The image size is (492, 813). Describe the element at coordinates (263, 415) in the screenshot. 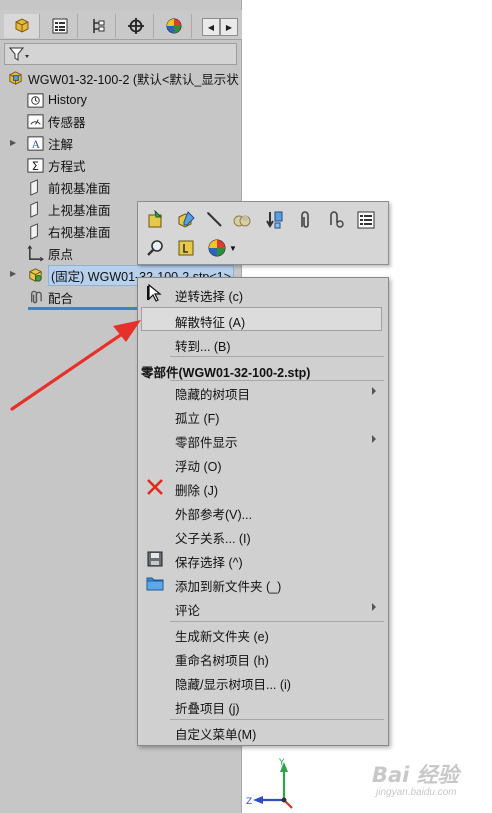

I see `menu-item-isolate: 孤立 (F)` at that location.